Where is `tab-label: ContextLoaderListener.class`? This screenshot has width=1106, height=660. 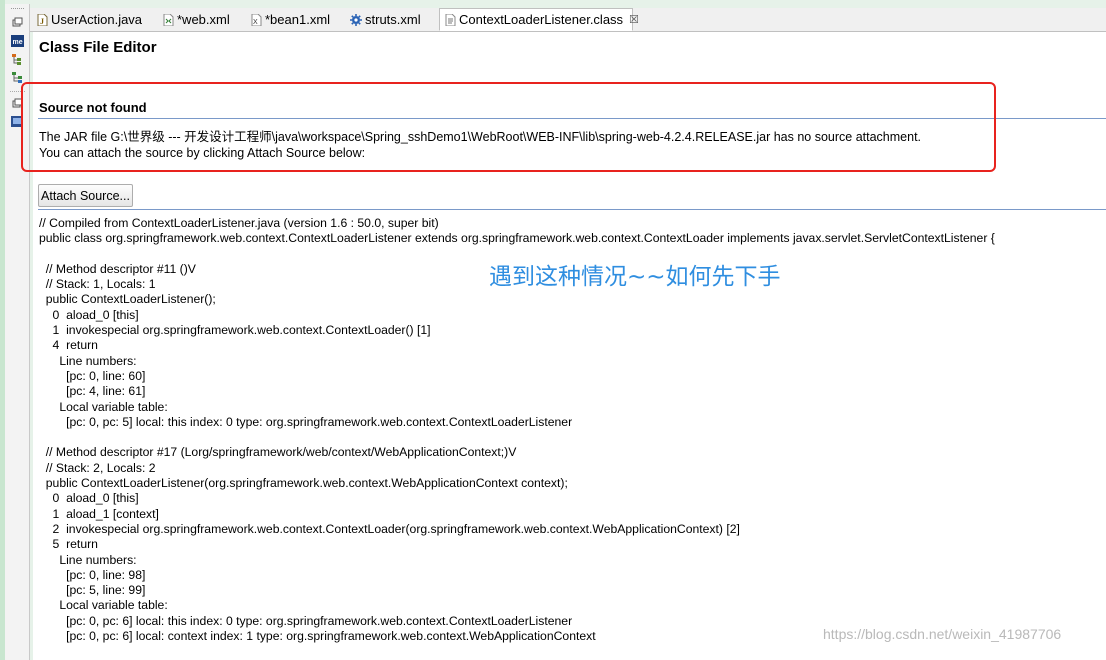 tab-label: ContextLoaderListener.class is located at coordinates (541, 19).